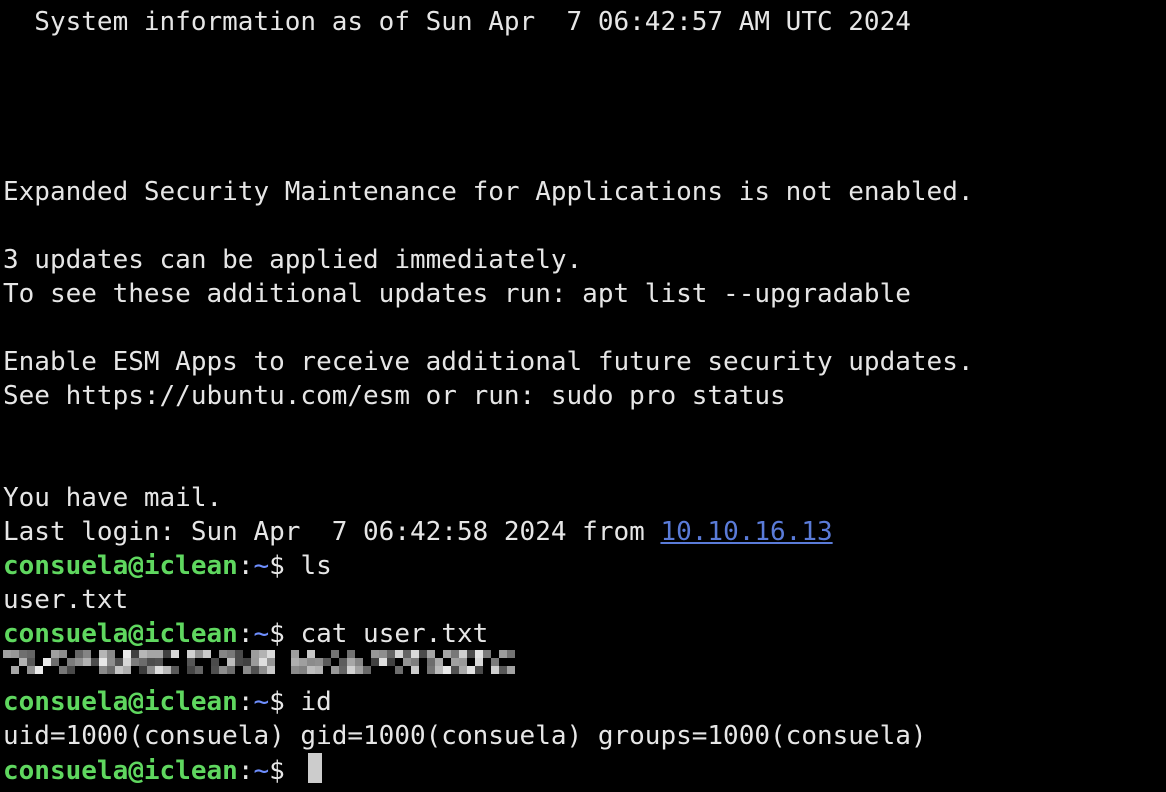 The image size is (1166, 792). I want to click on cursor-block, so click(315, 768).